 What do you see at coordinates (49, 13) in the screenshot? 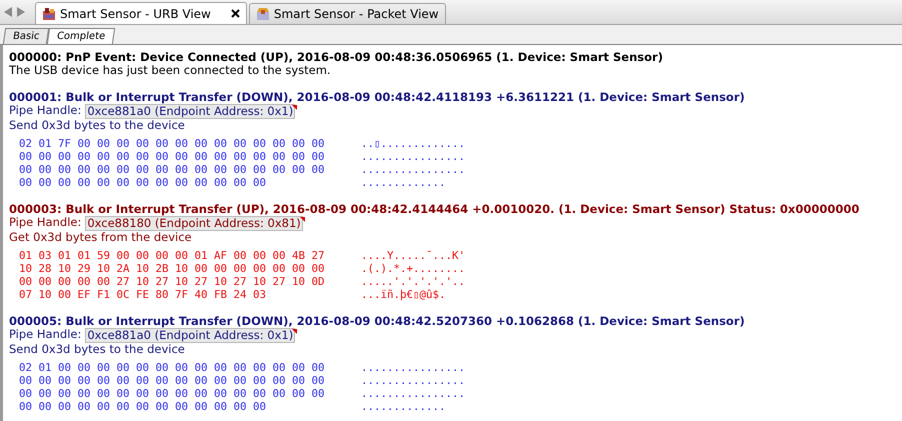
I see `usb-device-icon` at bounding box center [49, 13].